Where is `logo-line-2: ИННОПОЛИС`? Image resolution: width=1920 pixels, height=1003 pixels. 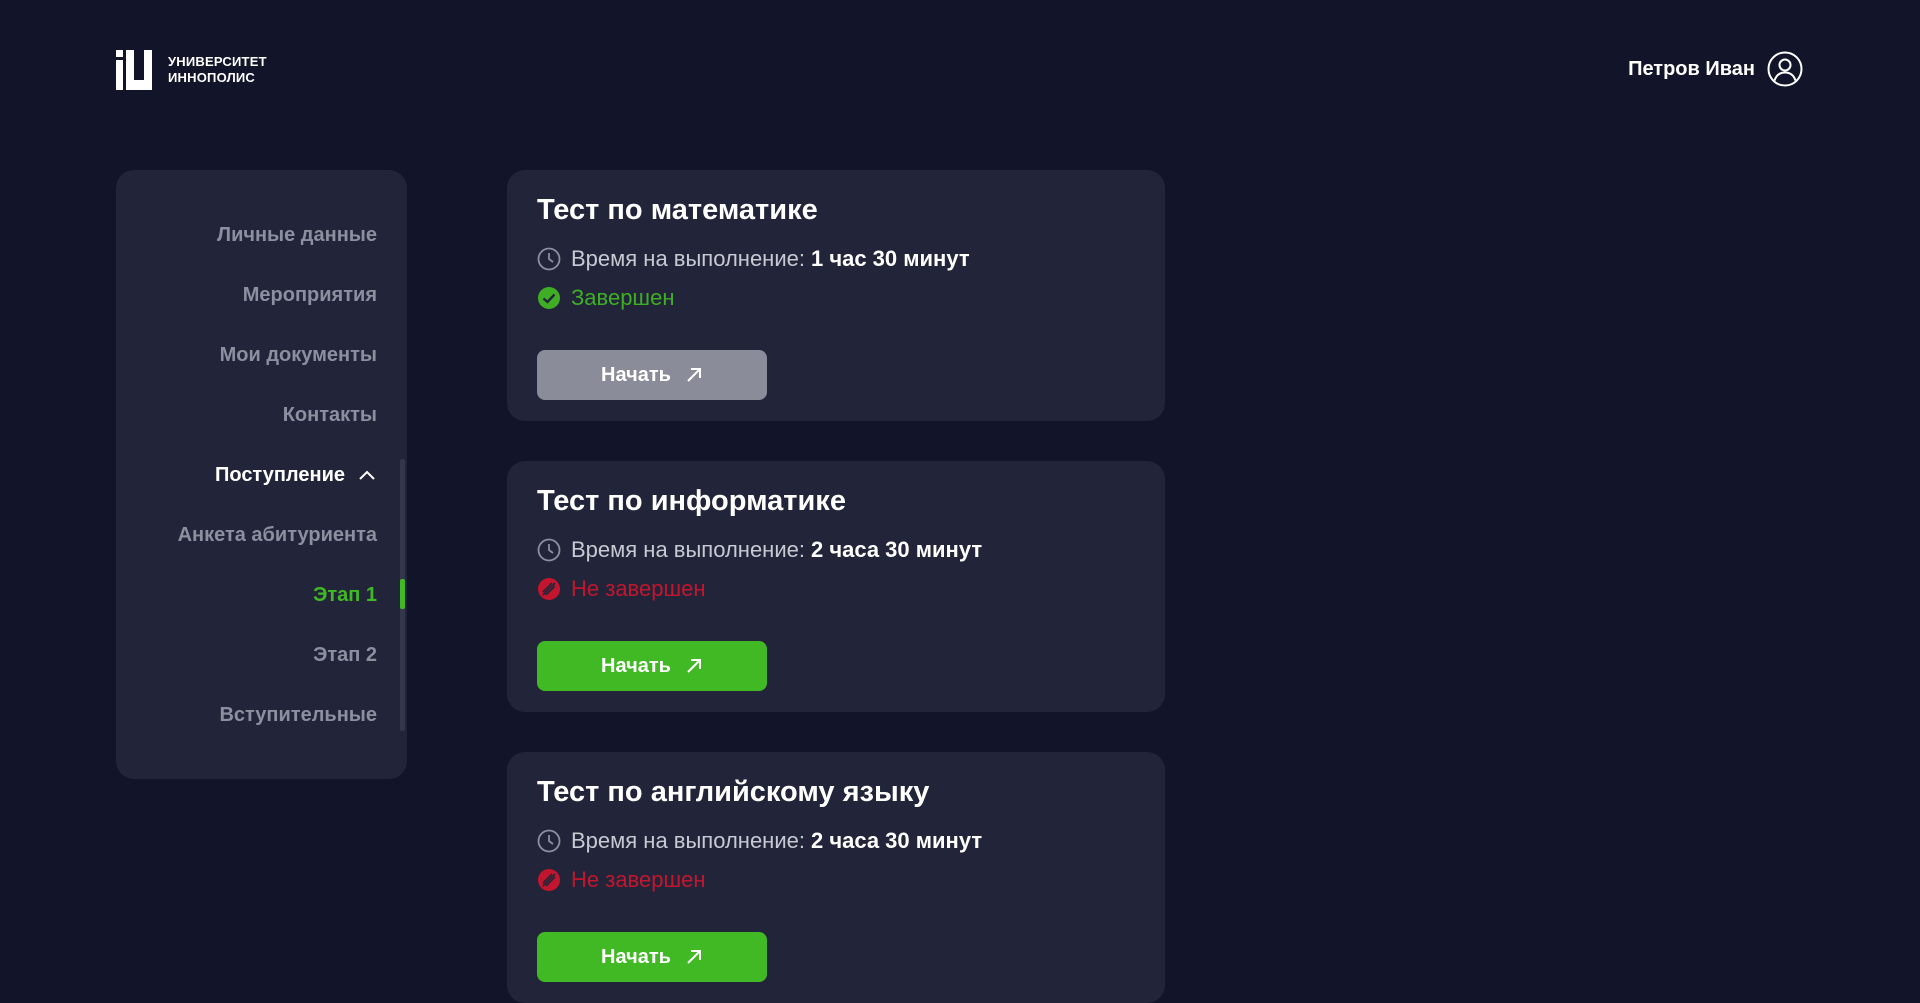 logo-line-2: ИННОПОЛИС is located at coordinates (212, 77).